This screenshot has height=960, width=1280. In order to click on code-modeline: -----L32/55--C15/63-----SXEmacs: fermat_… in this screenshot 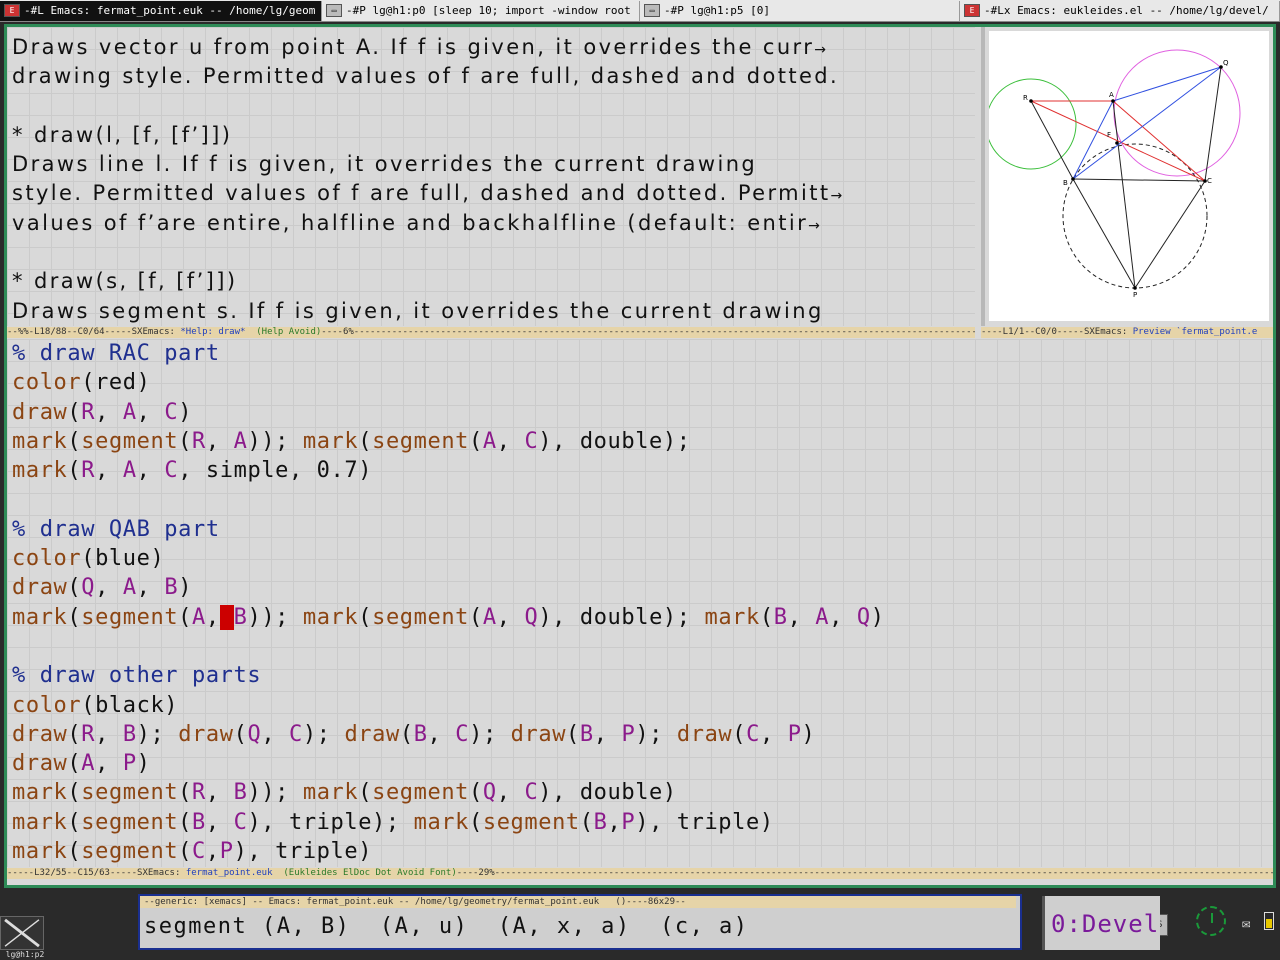, I will do `click(640, 873)`.